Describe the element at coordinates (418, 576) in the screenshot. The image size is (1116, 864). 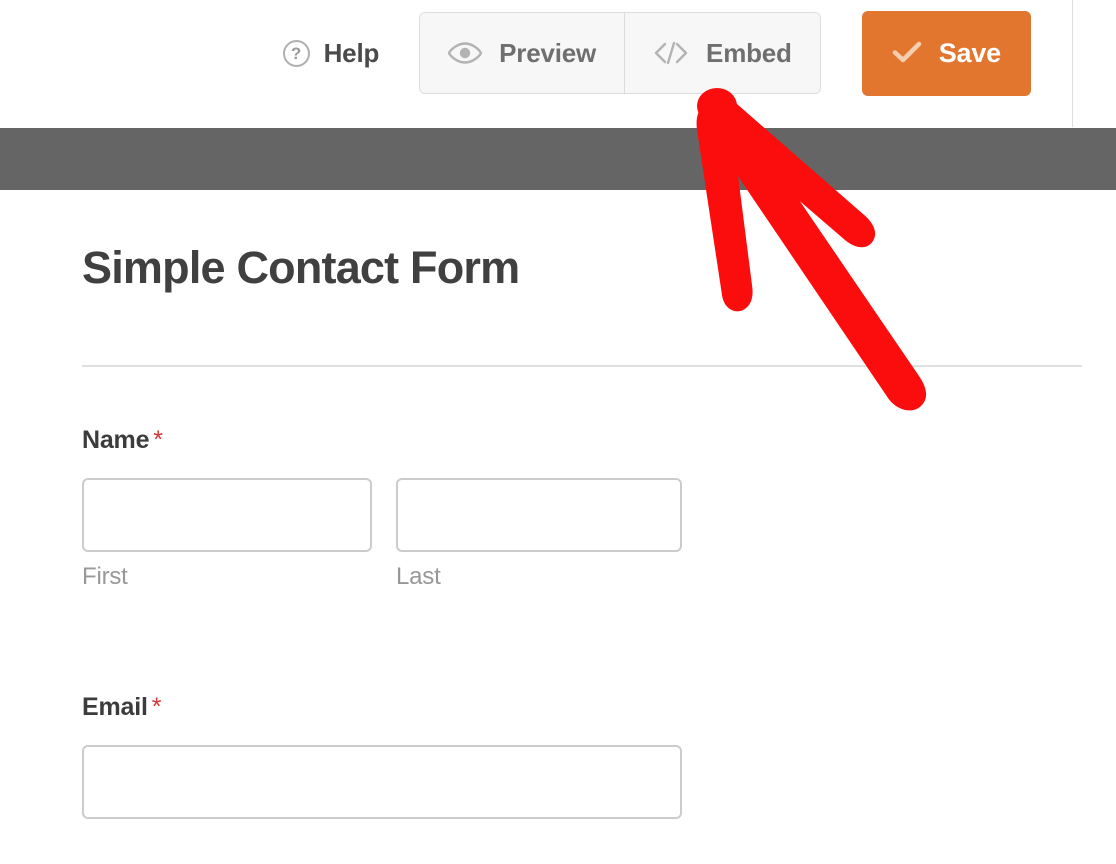
I see `name-last-sublabel: Last` at that location.